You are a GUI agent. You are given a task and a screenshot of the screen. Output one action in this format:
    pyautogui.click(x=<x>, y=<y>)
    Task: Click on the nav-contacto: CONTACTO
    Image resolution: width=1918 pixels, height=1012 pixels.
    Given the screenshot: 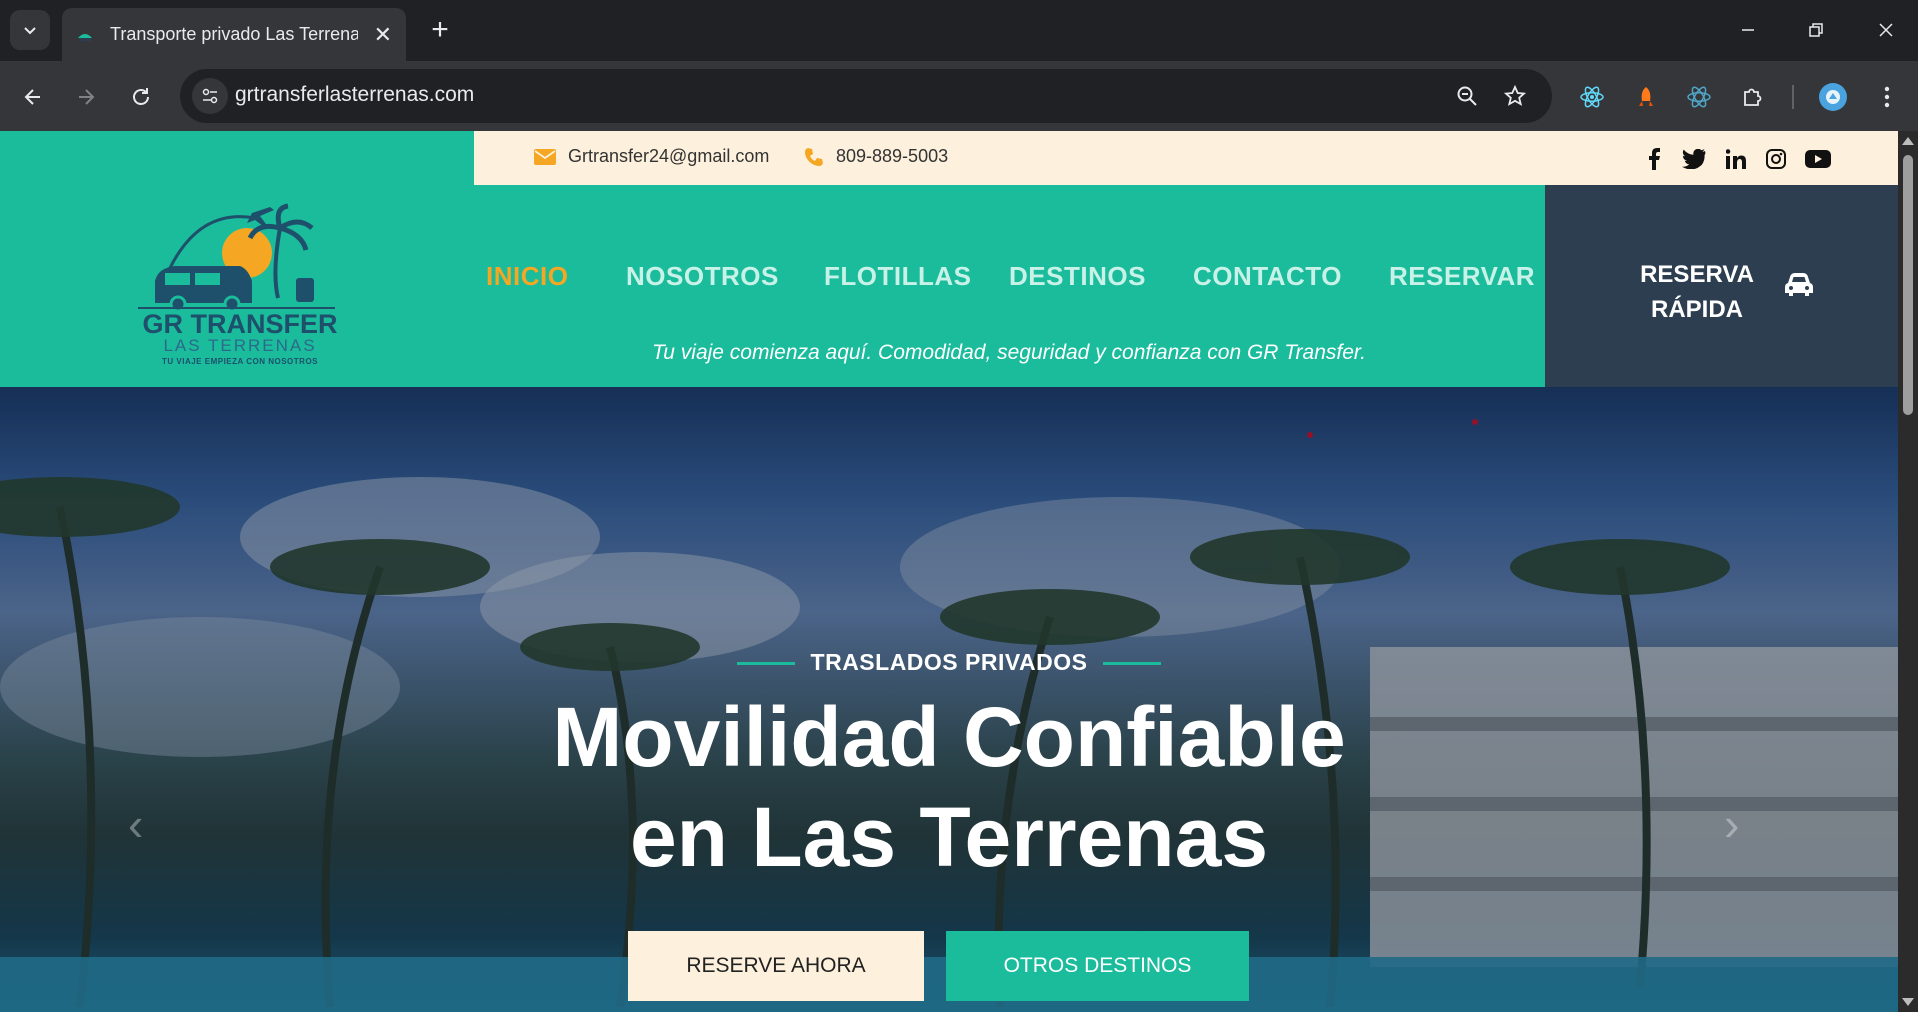 What is the action you would take?
    pyautogui.click(x=1267, y=276)
    